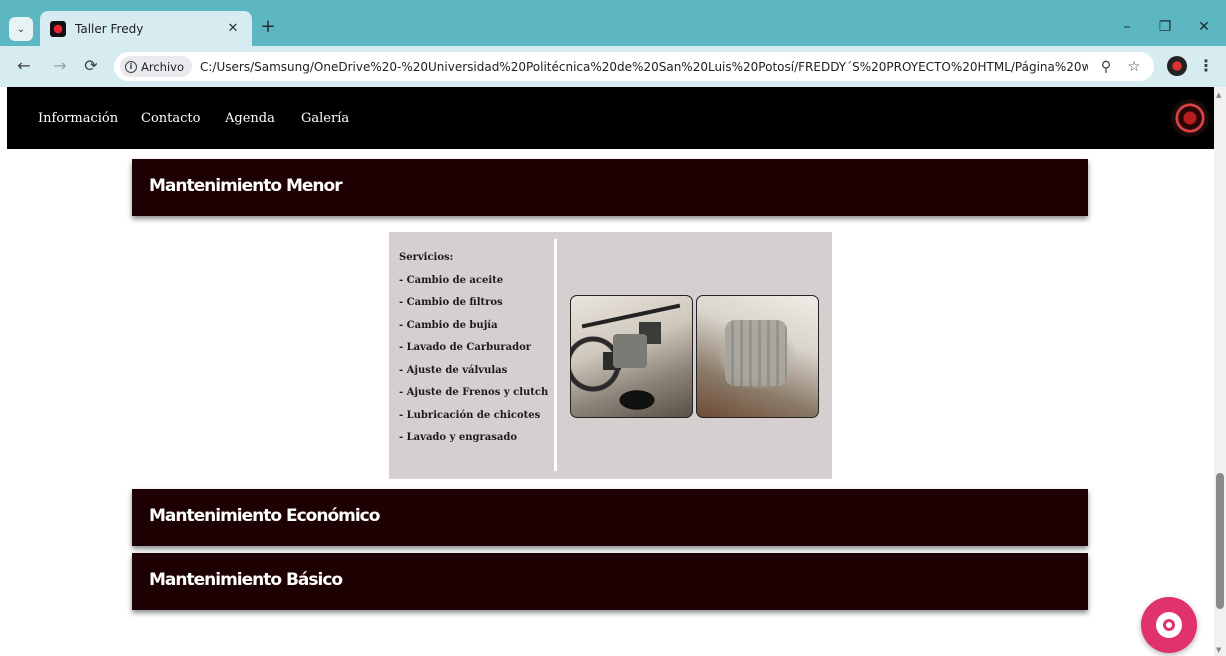 The image size is (1226, 656). I want to click on services-heading: Servicios:, so click(426, 257).